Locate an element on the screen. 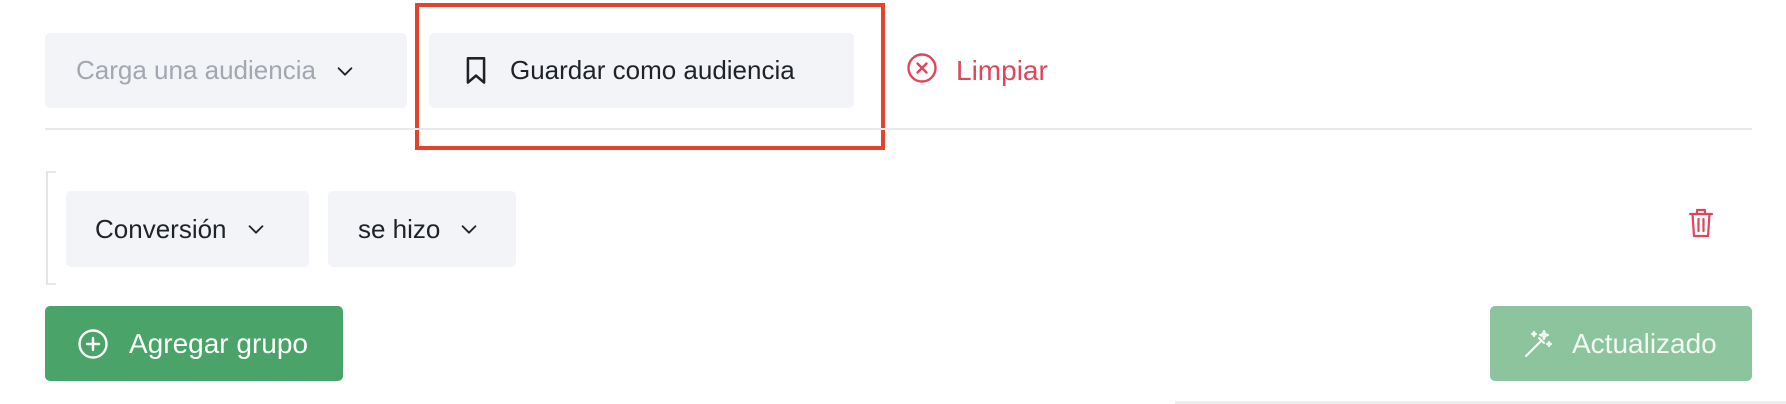 Image resolution: width=1786 pixels, height=404 pixels. add-group-button: Agregar grupo is located at coordinates (194, 343).